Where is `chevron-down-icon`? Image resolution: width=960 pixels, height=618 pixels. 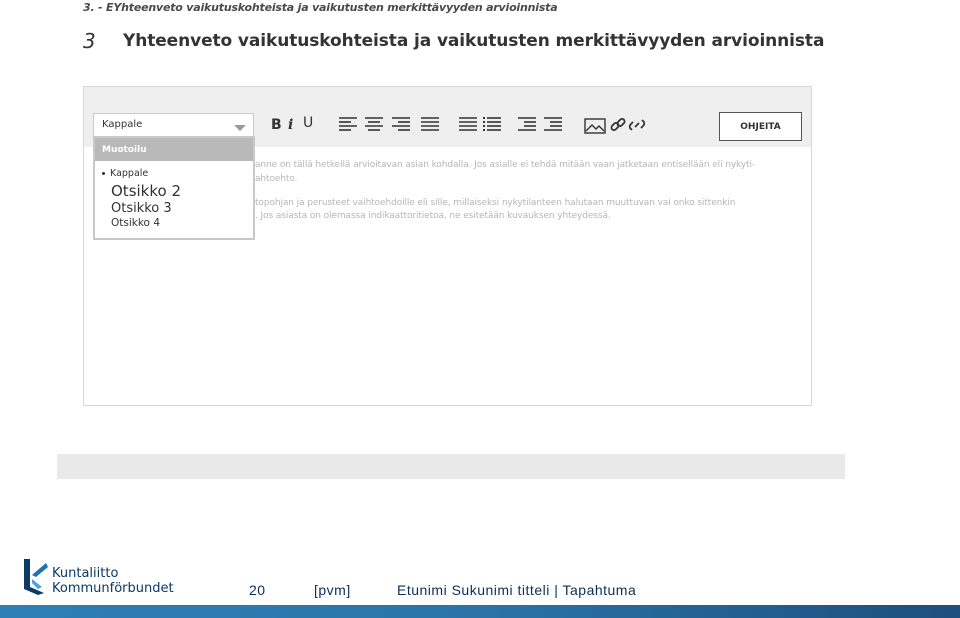
chevron-down-icon is located at coordinates (240, 128).